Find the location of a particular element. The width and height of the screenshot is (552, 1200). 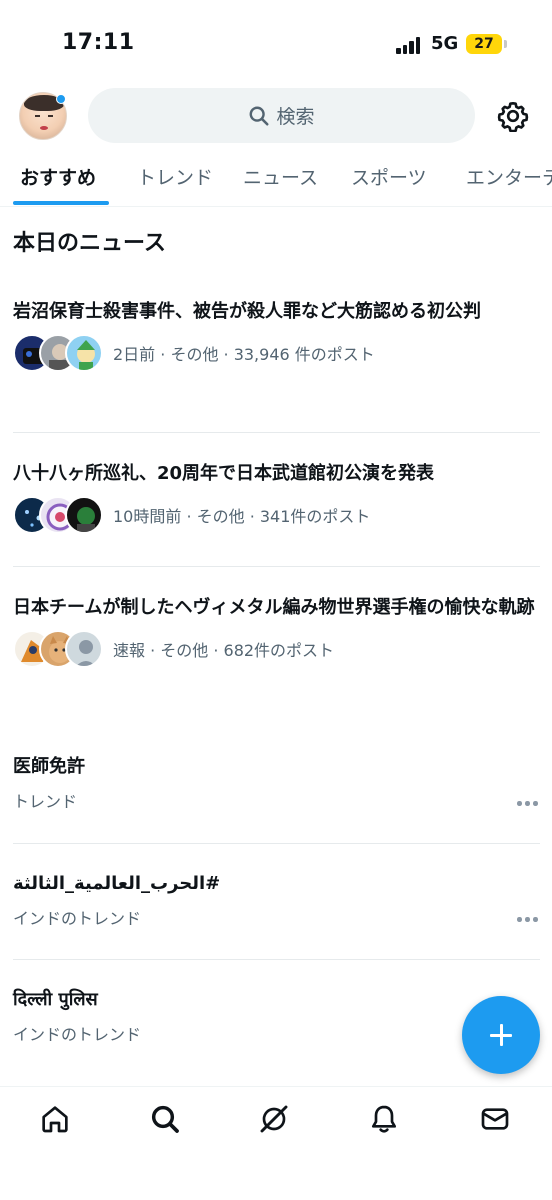

status-bar: 17:11 5G 27 is located at coordinates (276, 44).